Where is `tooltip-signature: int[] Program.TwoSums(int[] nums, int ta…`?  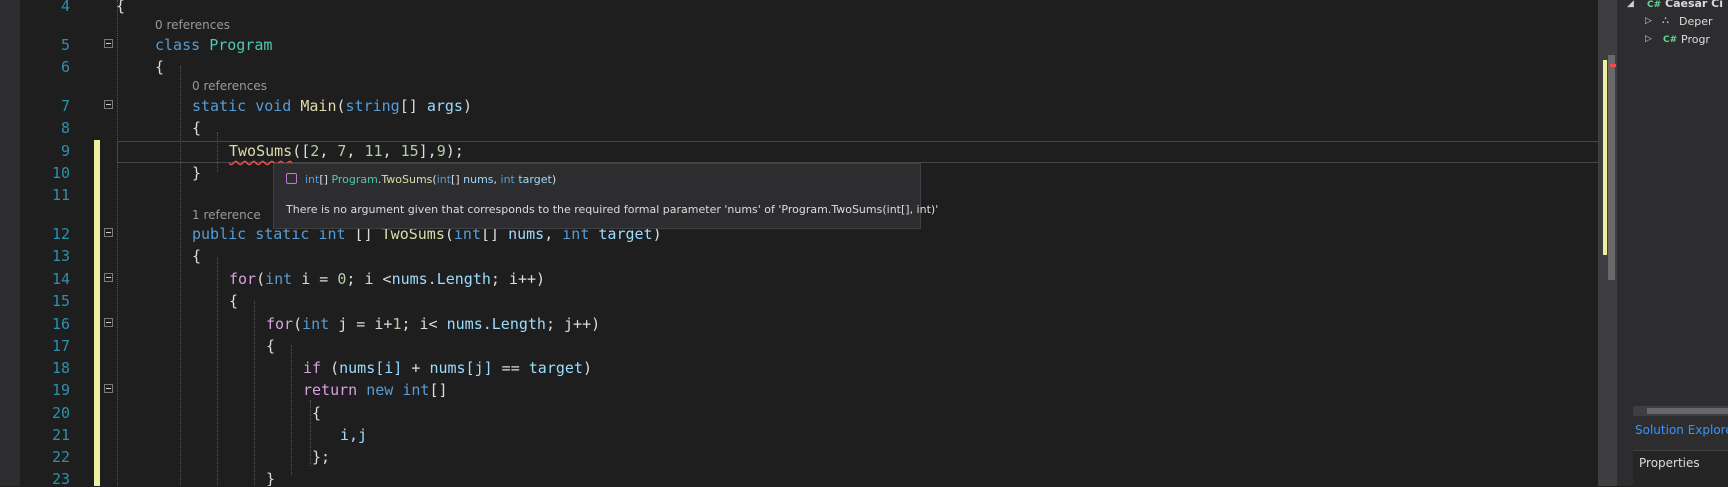
tooltip-signature: int[] Program.TwoSums(int[] nums, int ta… is located at coordinates (421, 179).